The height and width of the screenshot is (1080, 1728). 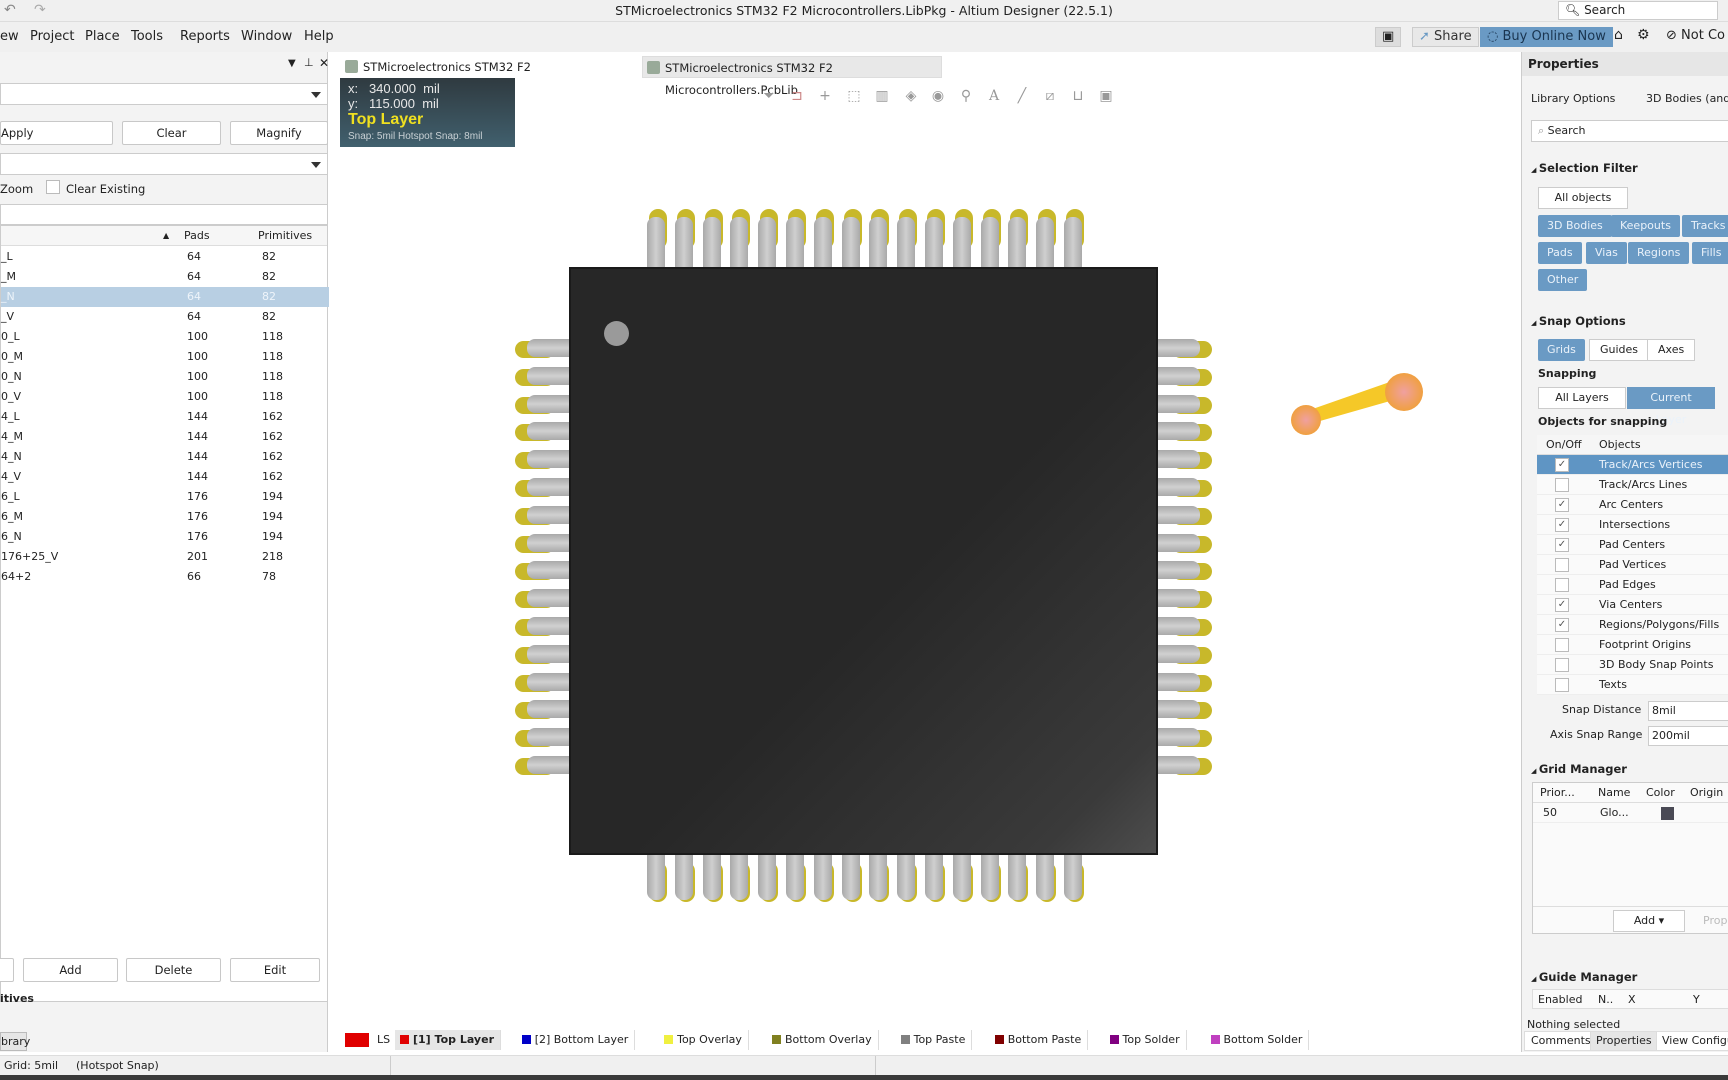 I want to click on snap-object-row: ✓ Intersections, so click(x=1632, y=525).